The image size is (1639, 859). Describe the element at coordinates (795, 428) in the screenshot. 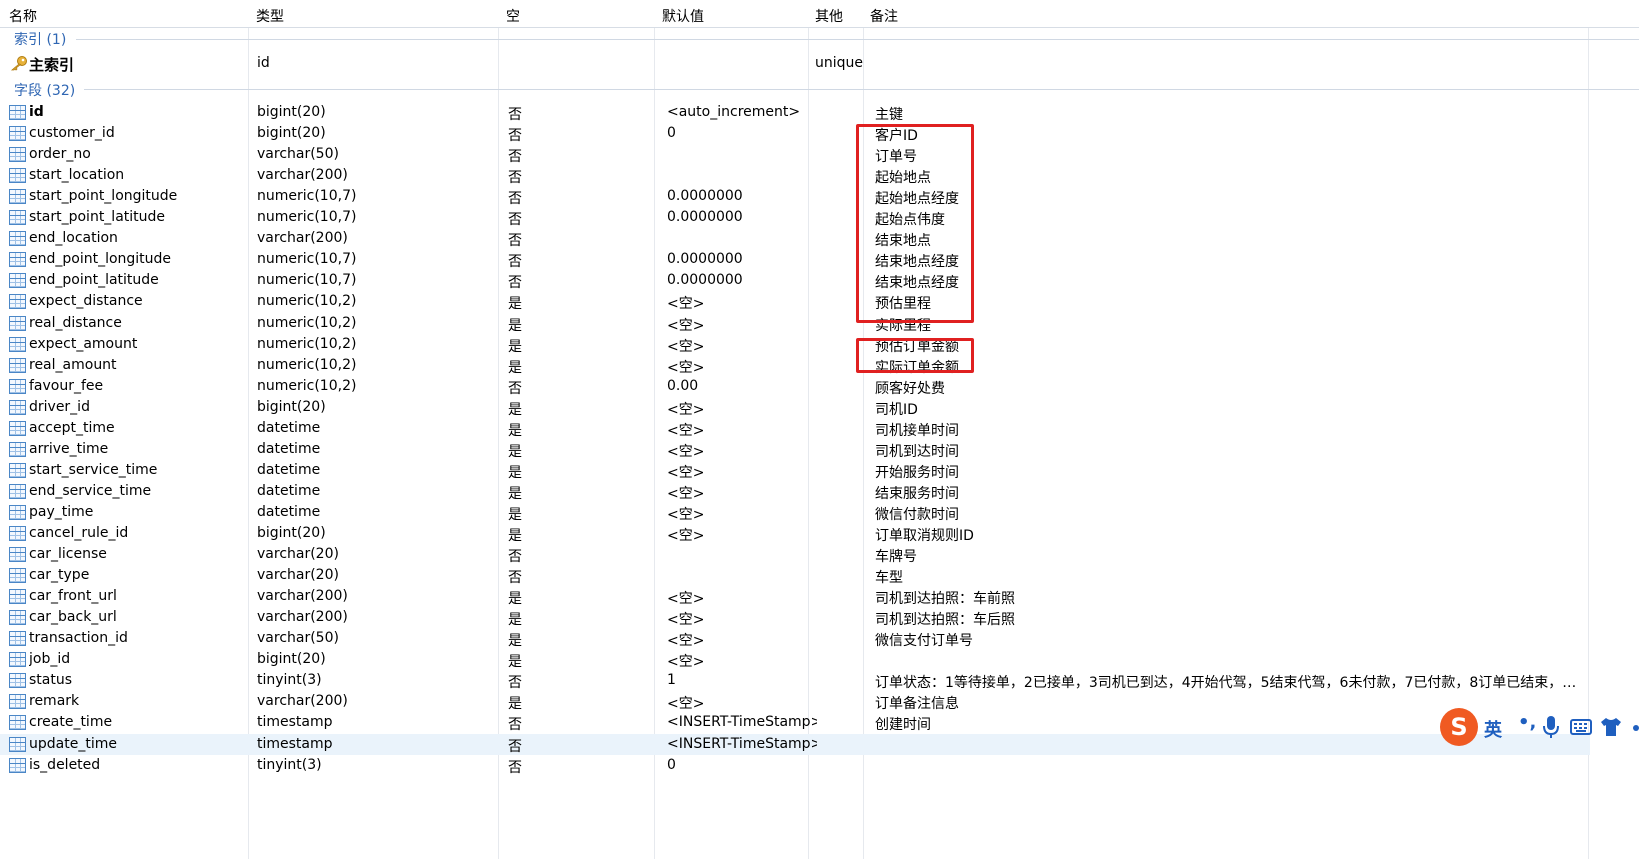

I see `table-row: accept_time datetime 是 <空> 司机接单时间` at that location.